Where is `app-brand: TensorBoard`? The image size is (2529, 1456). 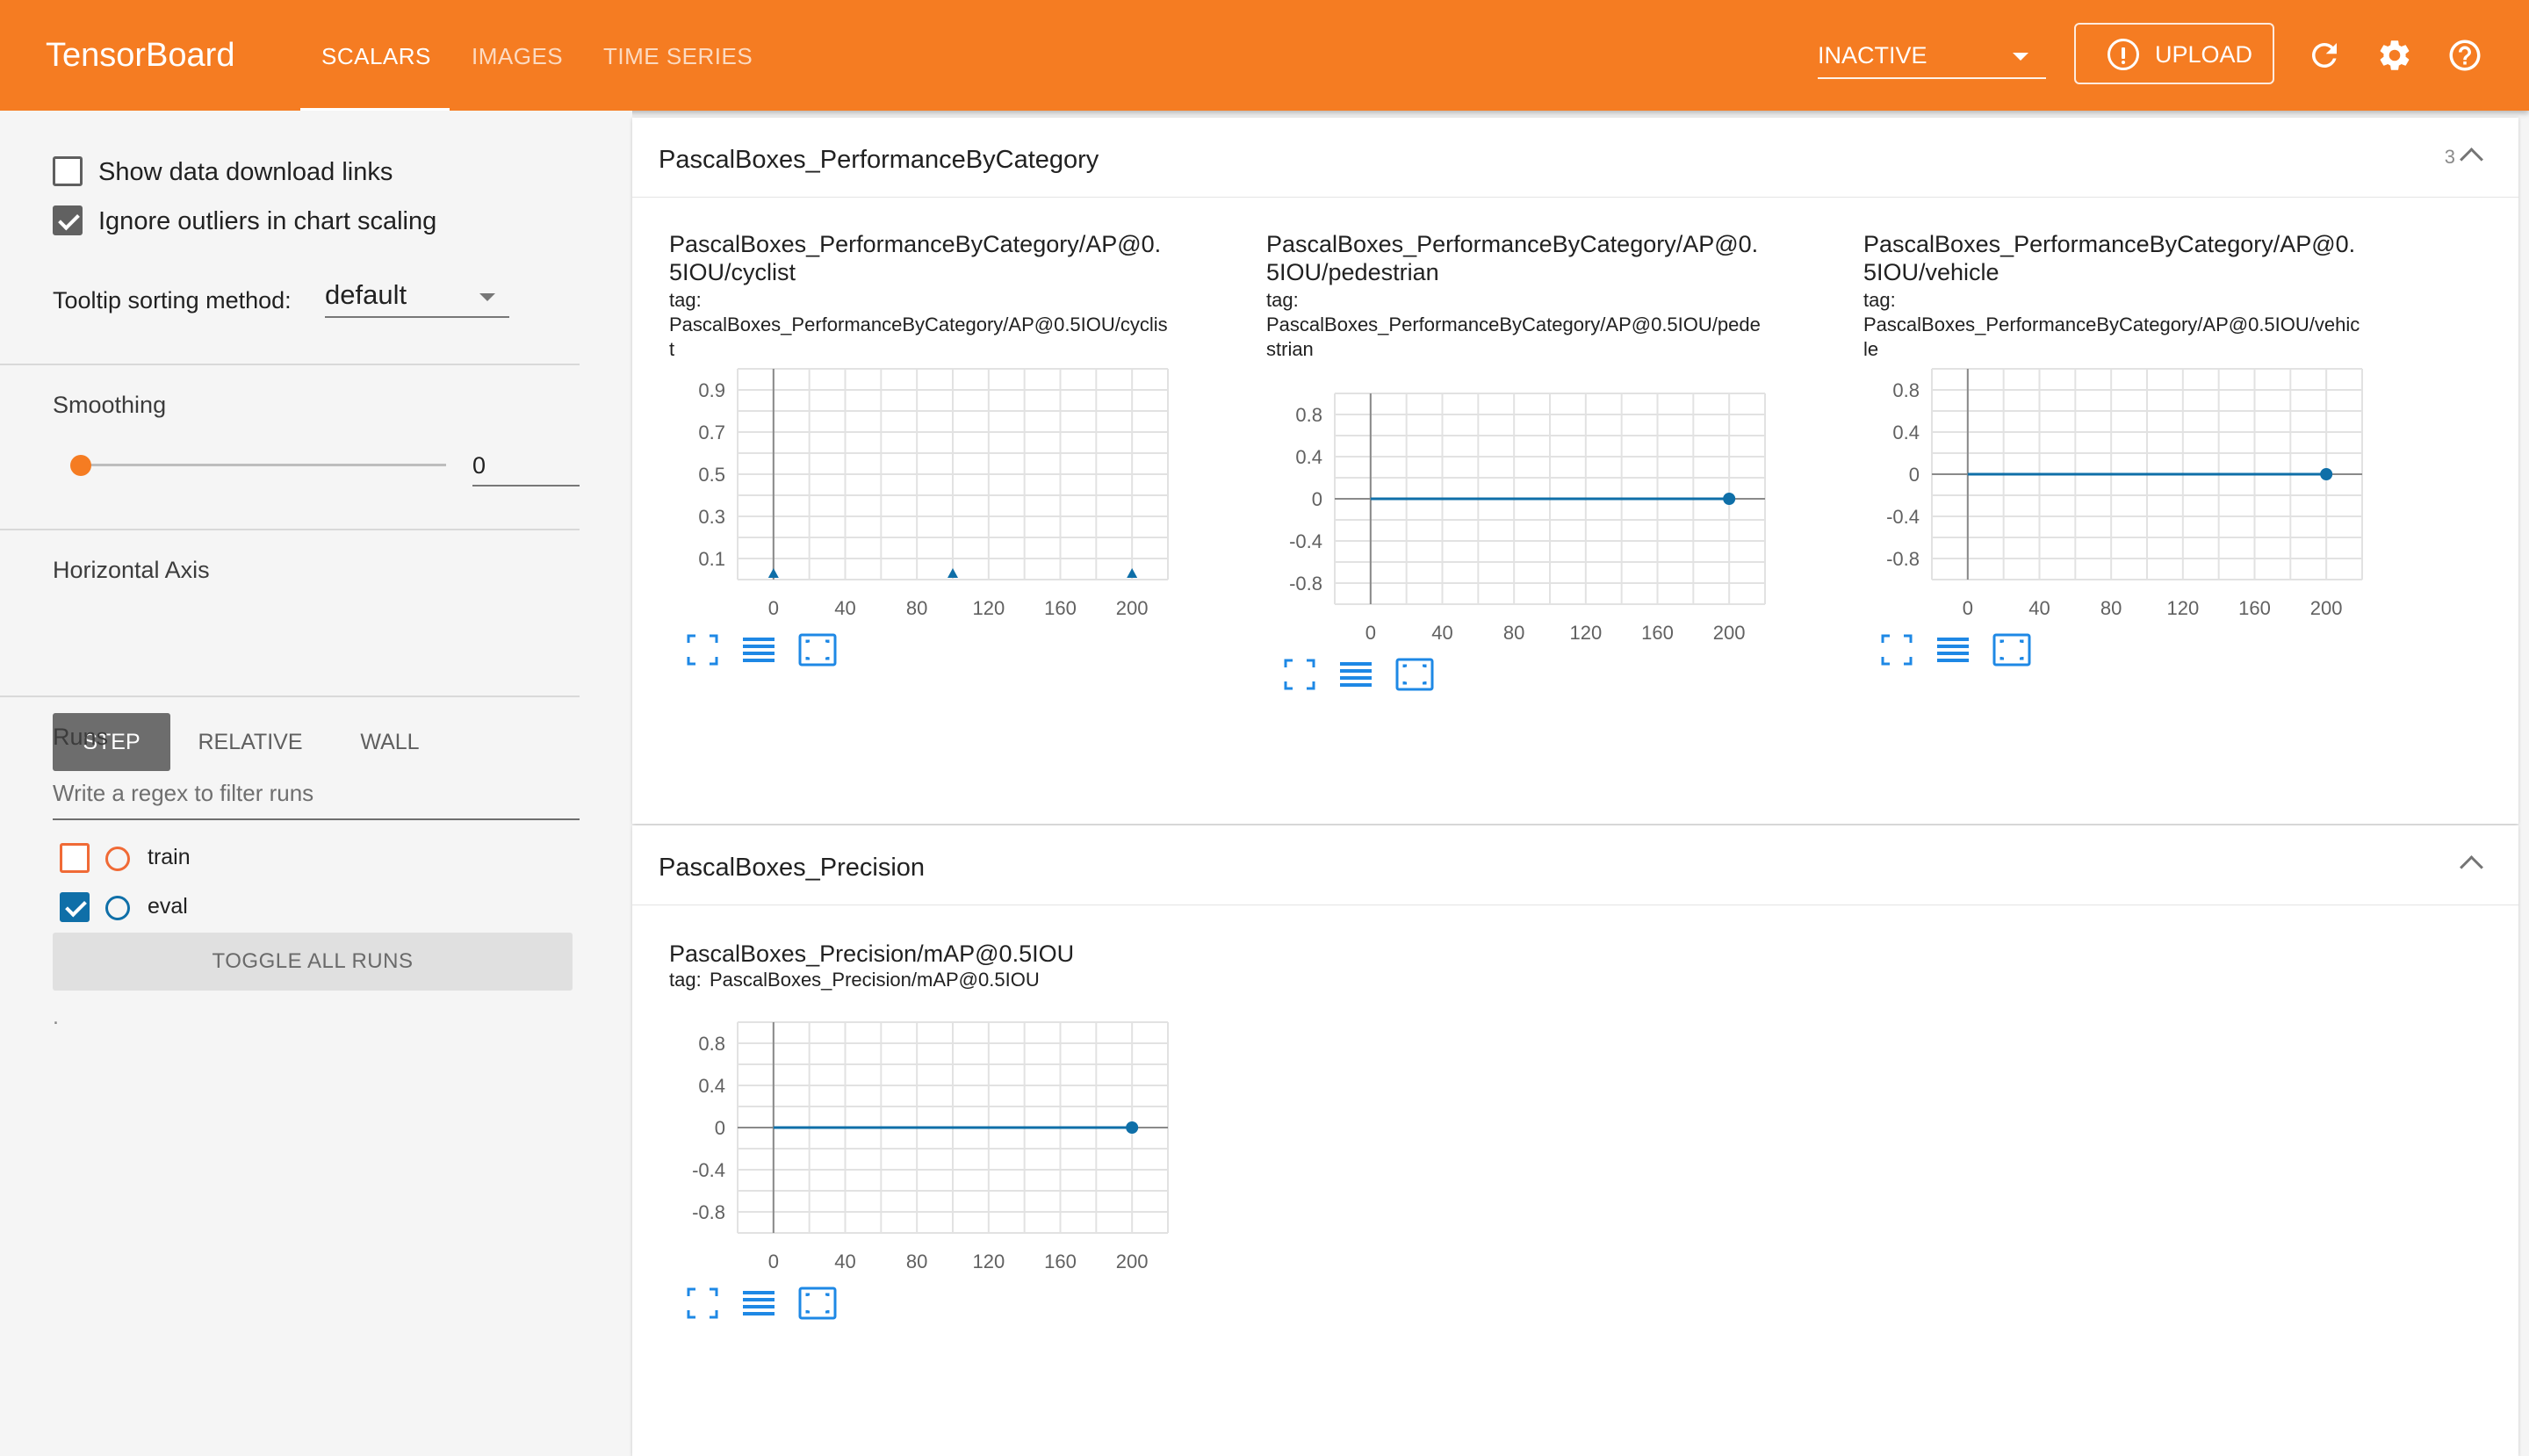 app-brand: TensorBoard is located at coordinates (140, 55).